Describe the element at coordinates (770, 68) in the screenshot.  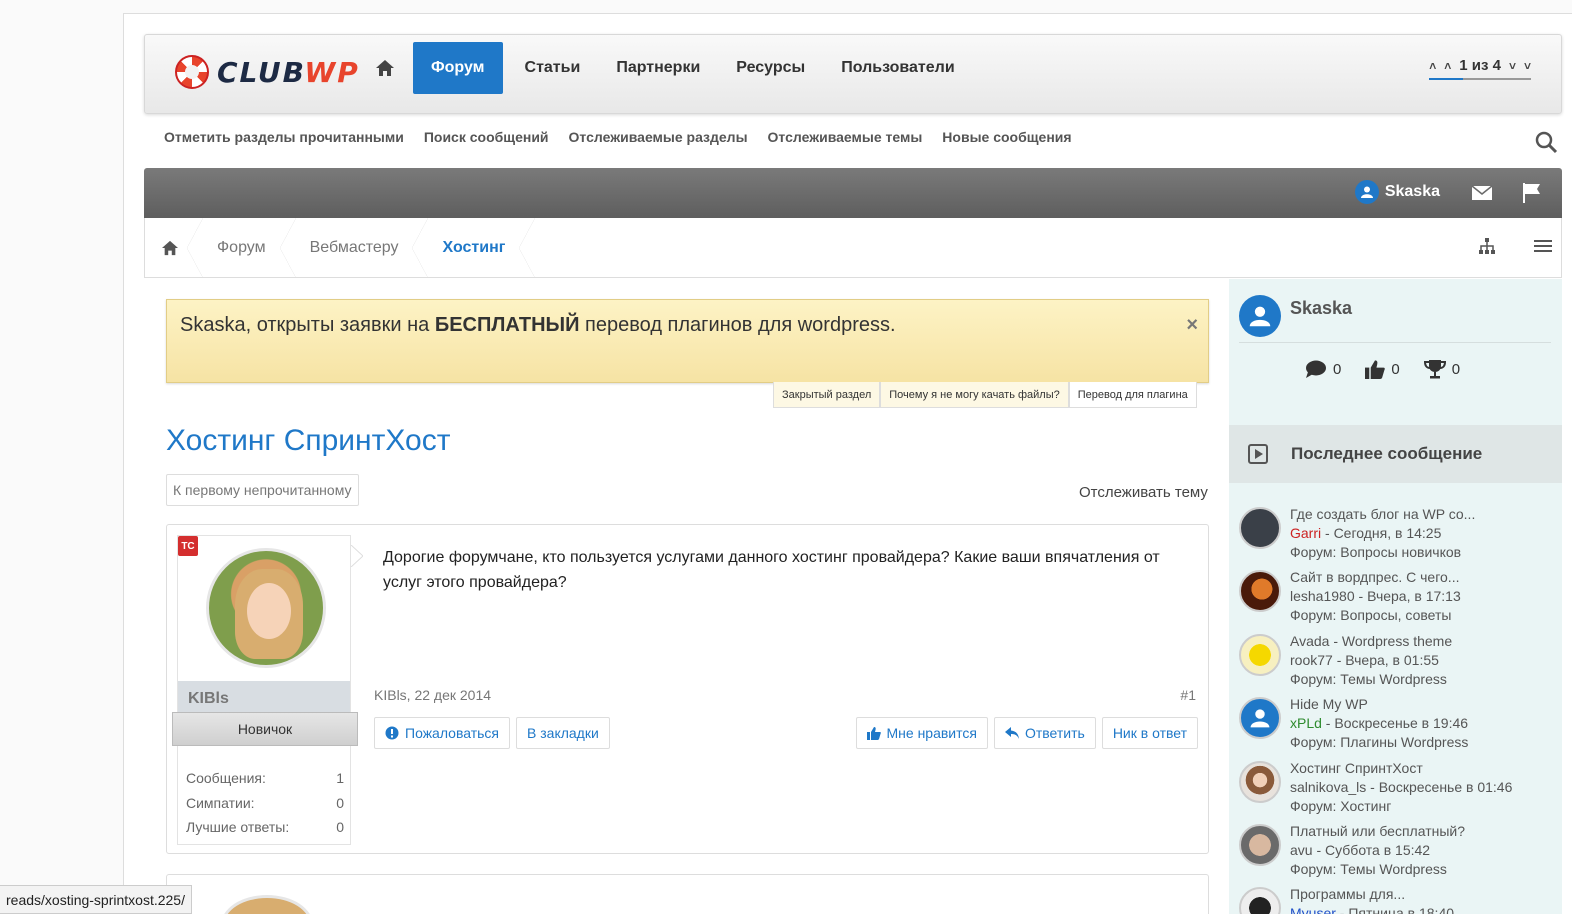
I see `nav-tab-resources: Ресурсы` at that location.